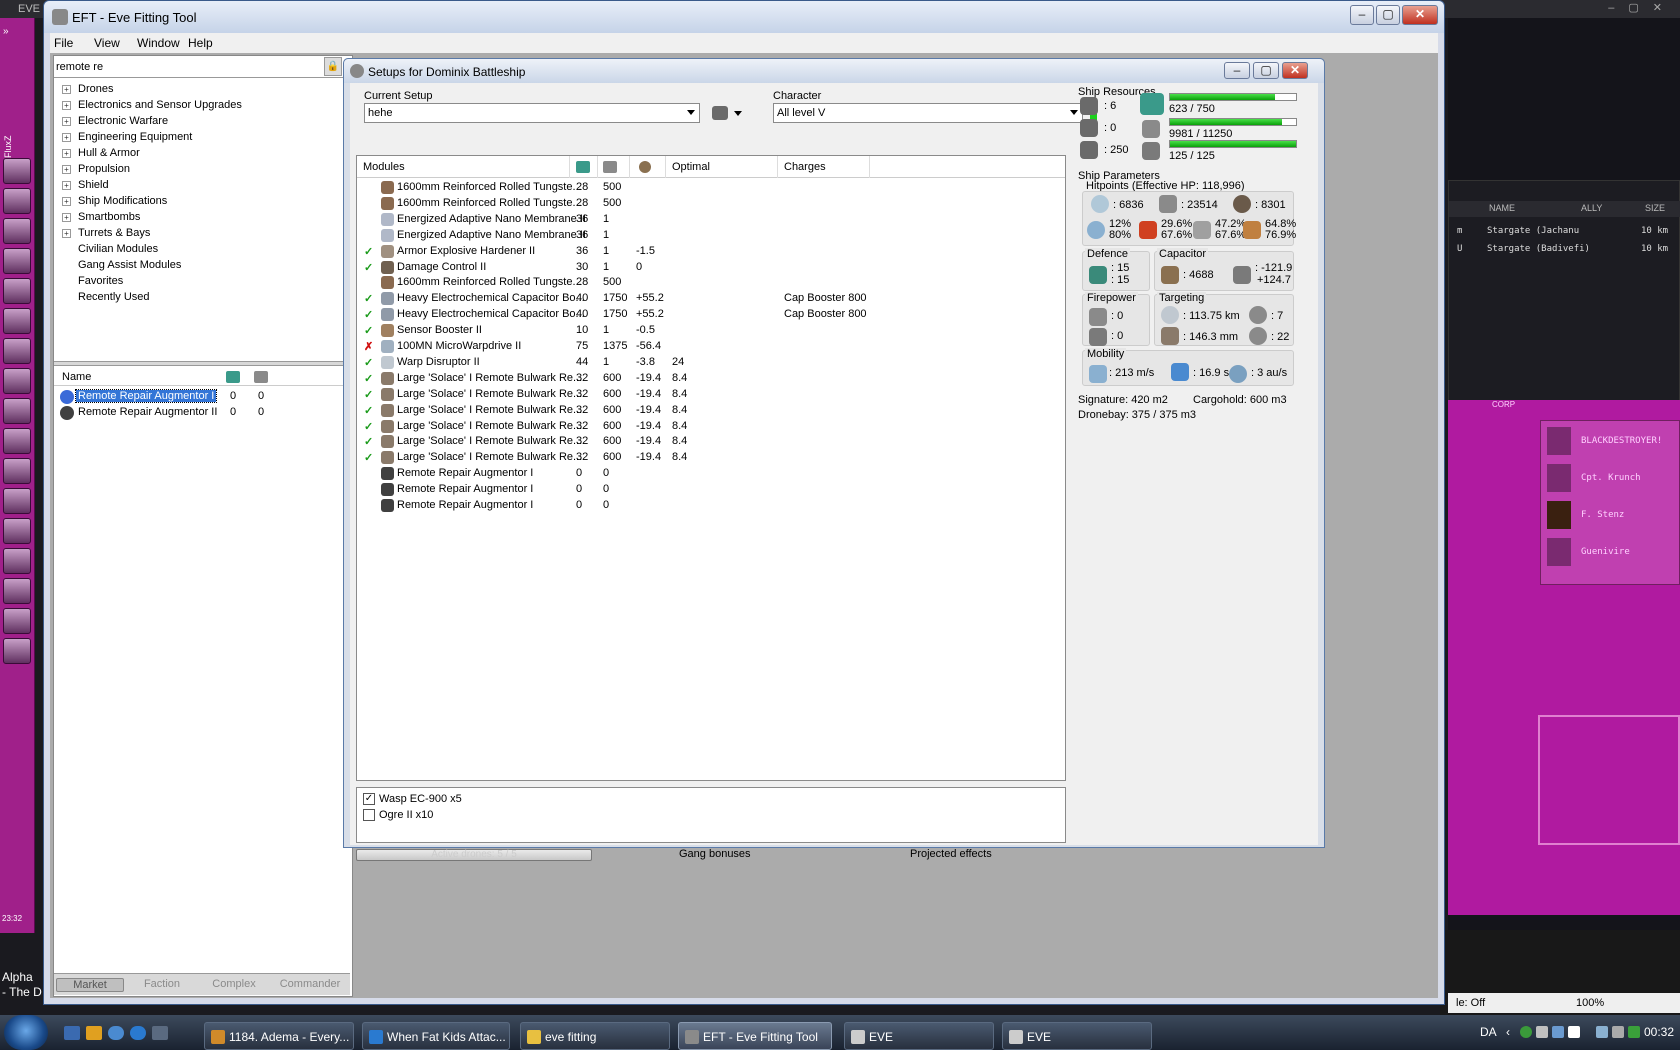  I want to click on tray-network-icon, so click(1526, 1032).